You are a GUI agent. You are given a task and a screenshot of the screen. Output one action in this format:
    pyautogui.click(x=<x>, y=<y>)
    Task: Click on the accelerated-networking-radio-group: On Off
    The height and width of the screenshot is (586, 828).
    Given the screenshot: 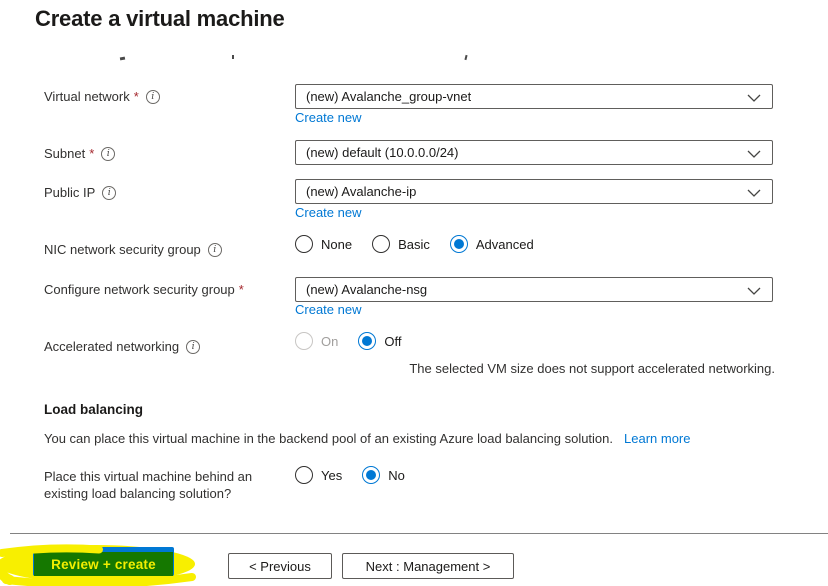 What is the action you would take?
    pyautogui.click(x=348, y=341)
    